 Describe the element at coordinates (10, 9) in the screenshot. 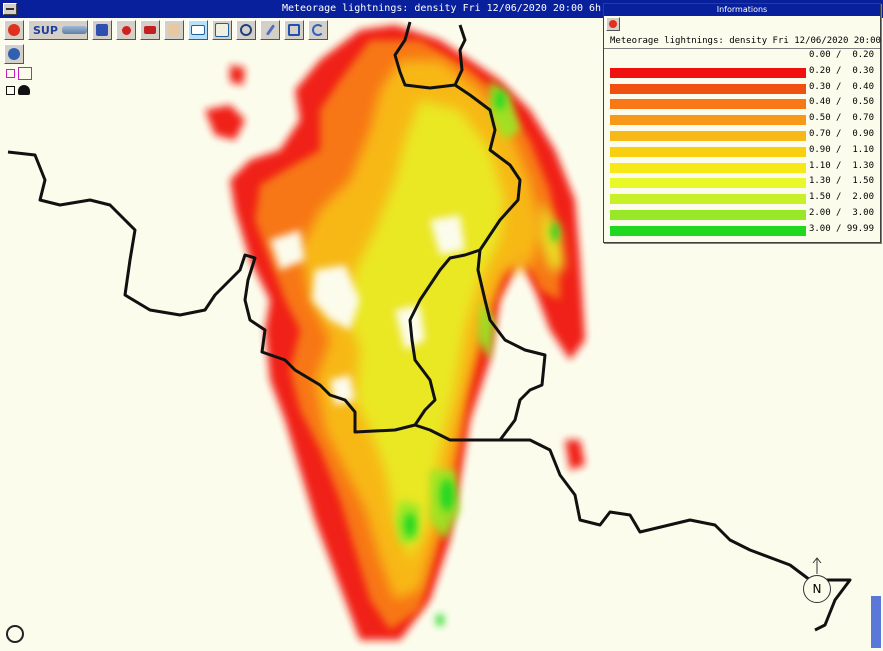

I see `window-menu-button` at that location.